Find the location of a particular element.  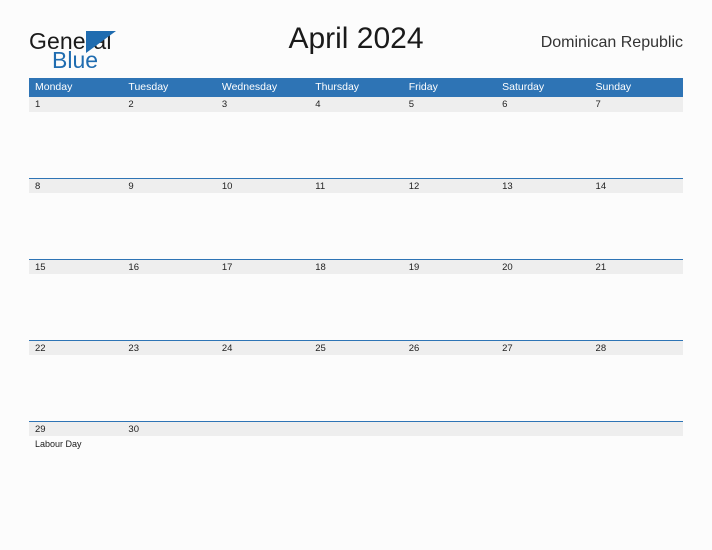

week-body-row: Labour Day is located at coordinates (356, 469).